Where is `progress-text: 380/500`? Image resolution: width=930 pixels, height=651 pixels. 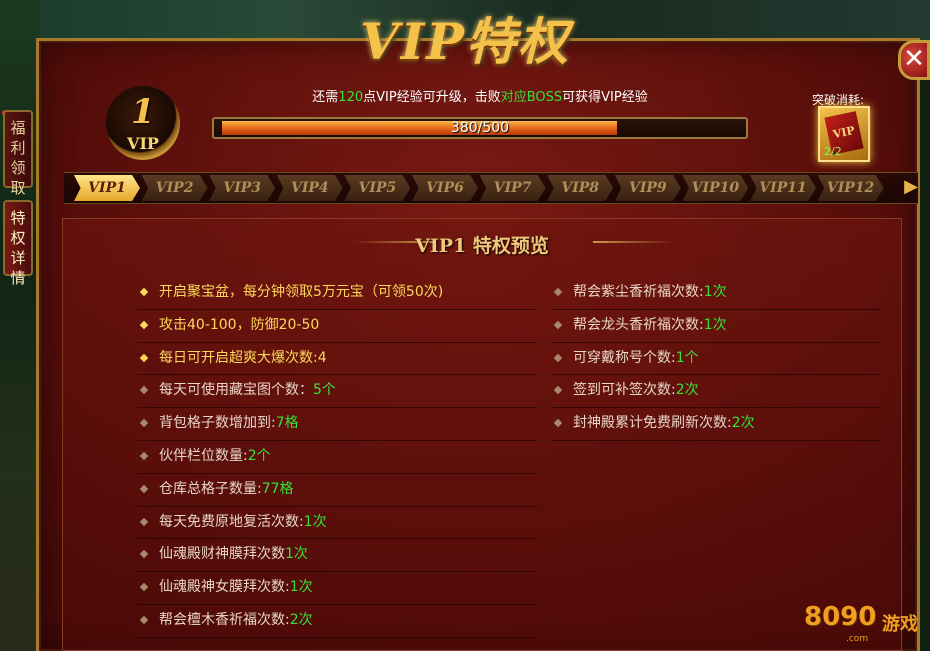 progress-text: 380/500 is located at coordinates (480, 128).